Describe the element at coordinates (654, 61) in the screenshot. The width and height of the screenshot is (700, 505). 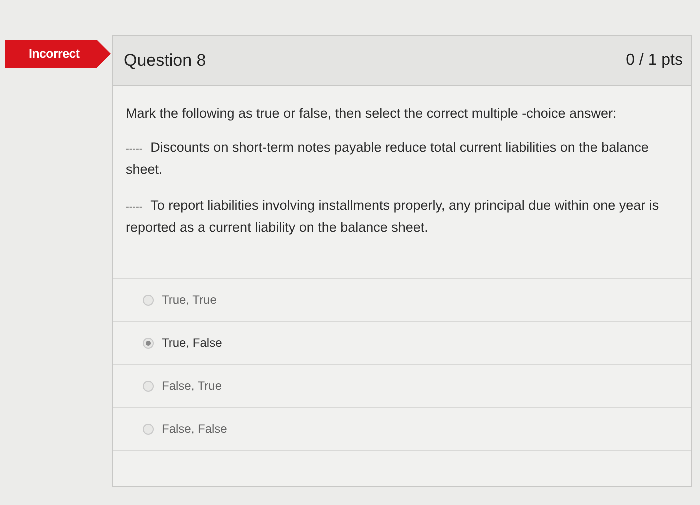
I see `question-points: 0 / 1 pts` at that location.